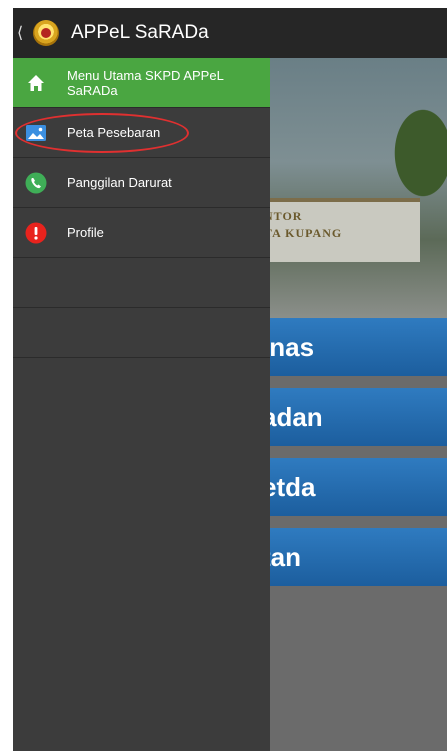 Image resolution: width=447 pixels, height=751 pixels. I want to click on menu-button-lainnya: tan, so click(358, 557).